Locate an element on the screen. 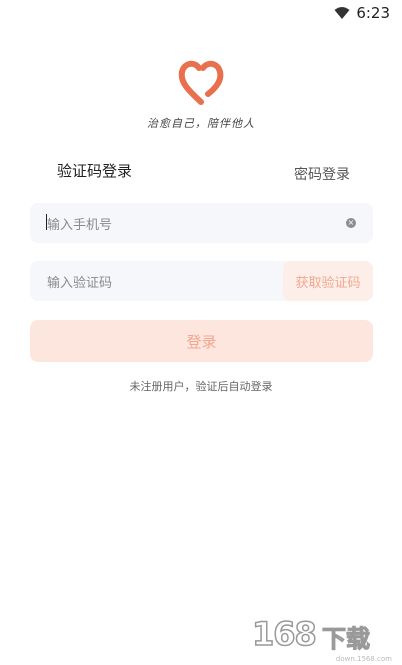 Image resolution: width=402 pixels, height=665 pixels. slogan: 治愈自己，陪伴他人 is located at coordinates (201, 123).